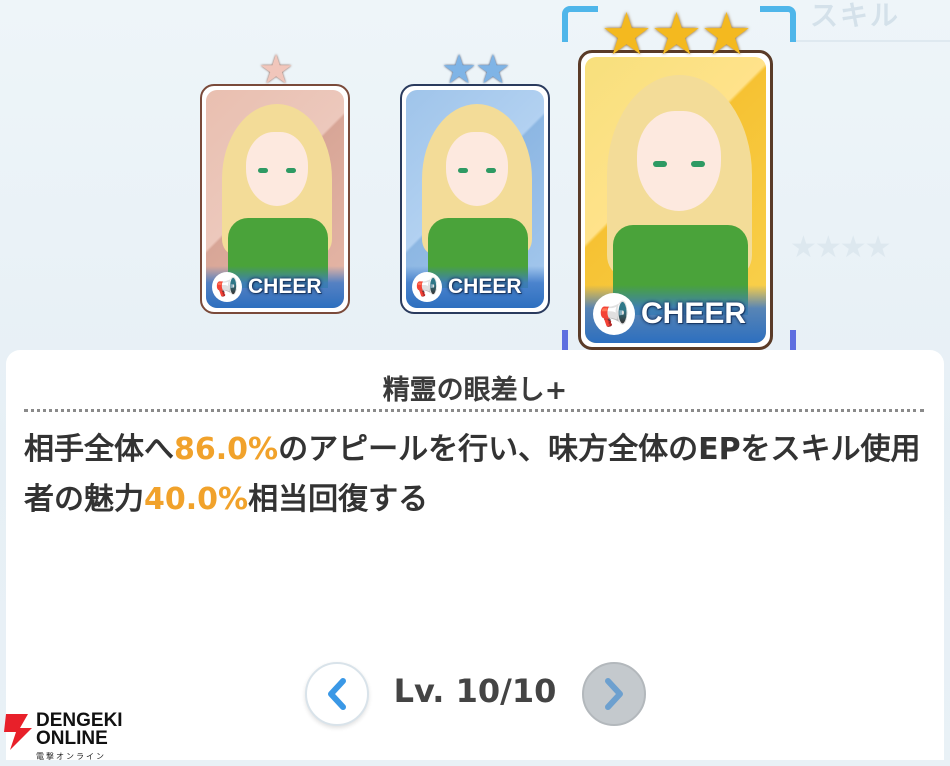 This screenshot has width=950, height=766. I want to click on next-level-button, so click(614, 694).